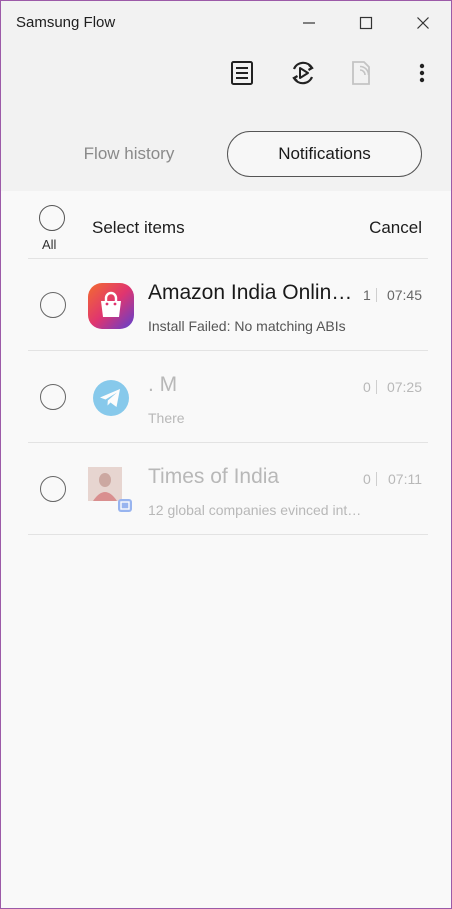  I want to click on item-time: 07:25, so click(404, 387).